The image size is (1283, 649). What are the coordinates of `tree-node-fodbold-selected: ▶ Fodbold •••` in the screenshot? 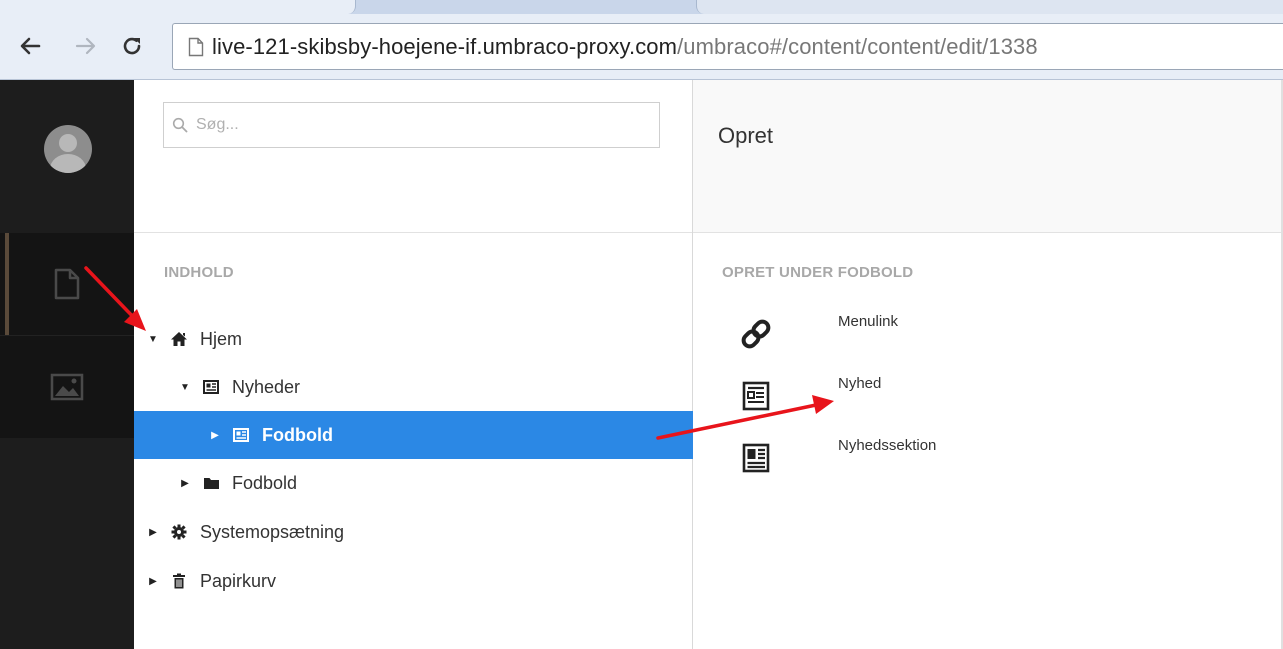 It's located at (450, 435).